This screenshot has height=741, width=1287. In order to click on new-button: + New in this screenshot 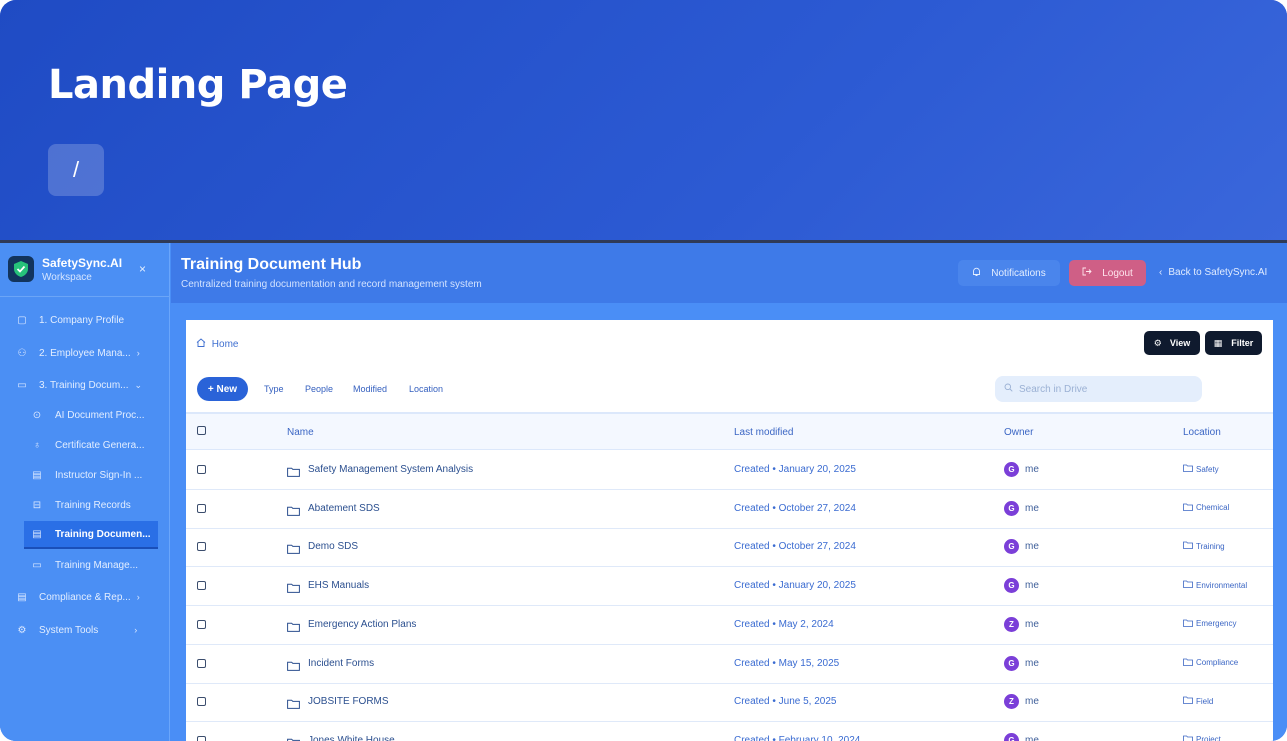, I will do `click(222, 389)`.